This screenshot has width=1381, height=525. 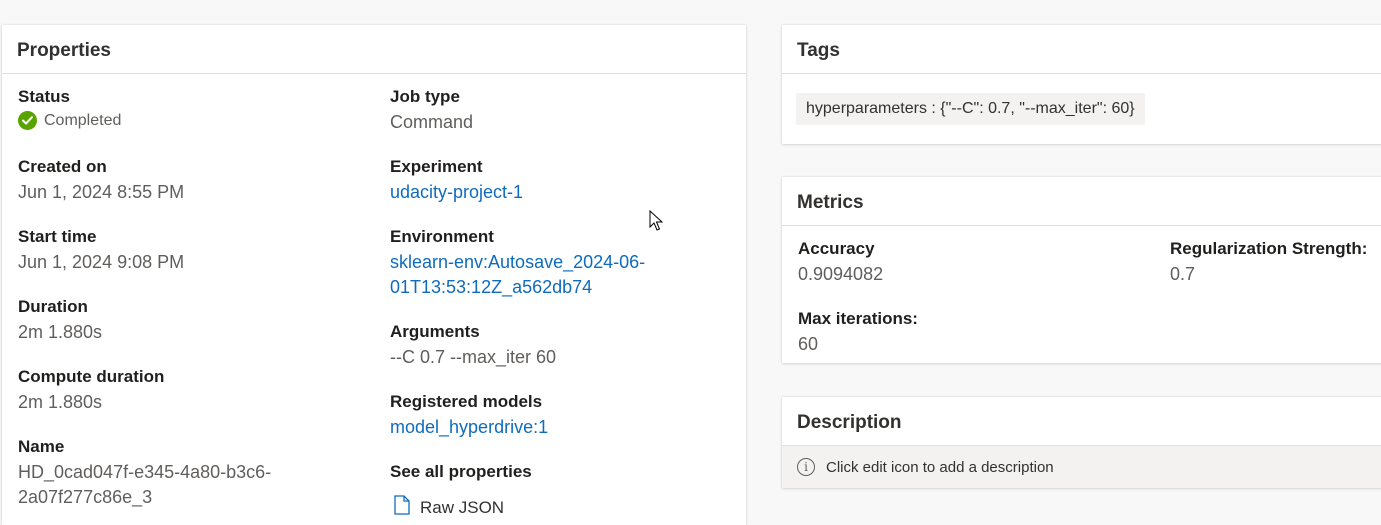 I want to click on created-on-value: Jun 1, 2024 8:55 PM, so click(x=101, y=192).